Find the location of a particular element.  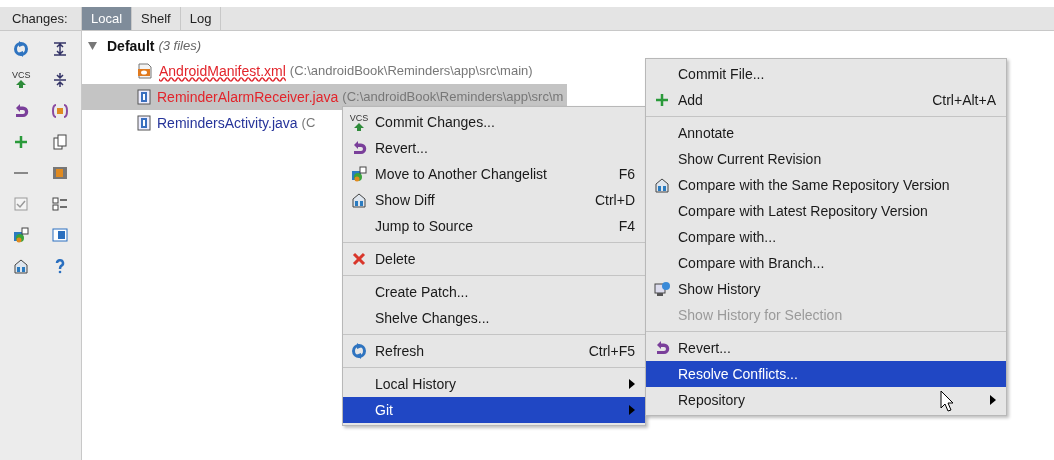

close-icon is located at coordinates (359, 259).